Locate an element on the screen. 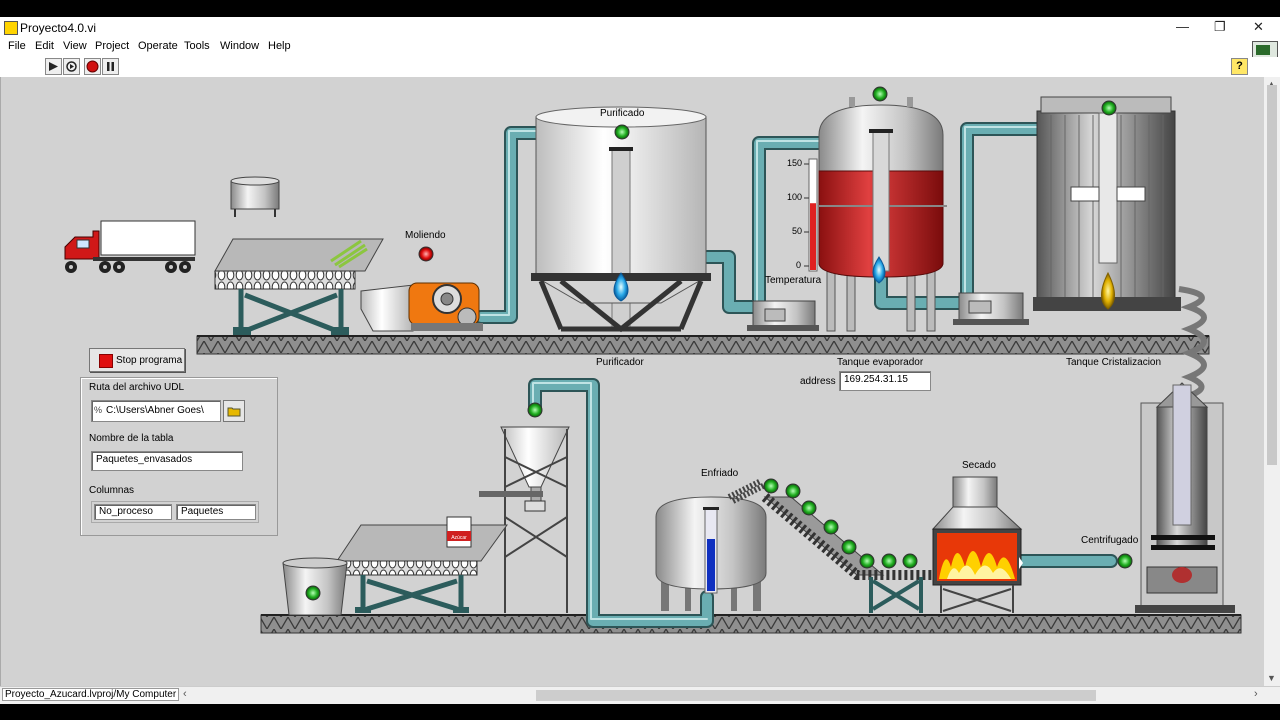  thermometer is located at coordinates (811, 215).